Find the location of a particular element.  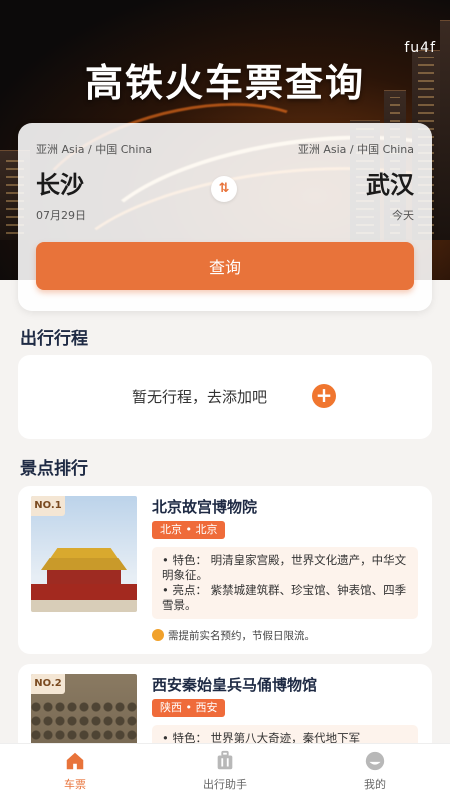

nav-travel-assistant: 出行助手 is located at coordinates (225, 771).